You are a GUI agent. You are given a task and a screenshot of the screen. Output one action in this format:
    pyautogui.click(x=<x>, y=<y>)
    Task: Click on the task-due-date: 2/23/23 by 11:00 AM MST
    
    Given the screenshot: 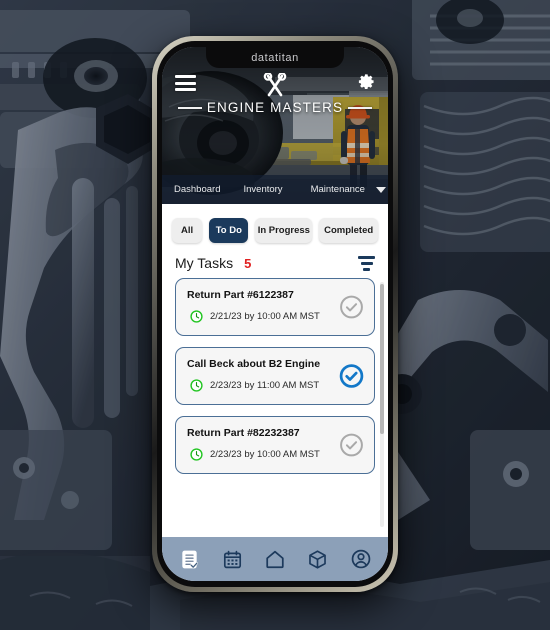 What is the action you would take?
    pyautogui.click(x=265, y=385)
    